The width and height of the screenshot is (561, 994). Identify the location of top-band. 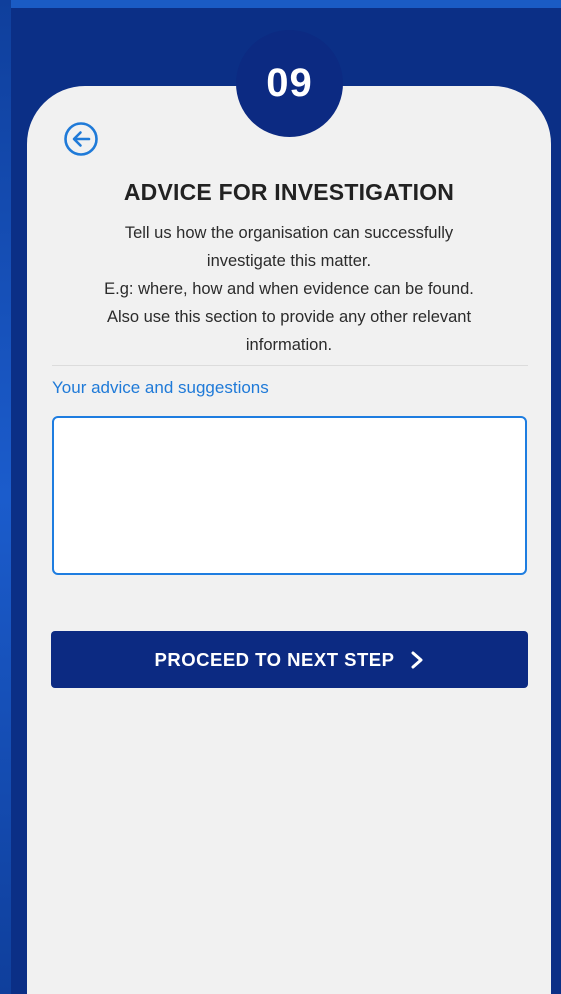
(286, 4).